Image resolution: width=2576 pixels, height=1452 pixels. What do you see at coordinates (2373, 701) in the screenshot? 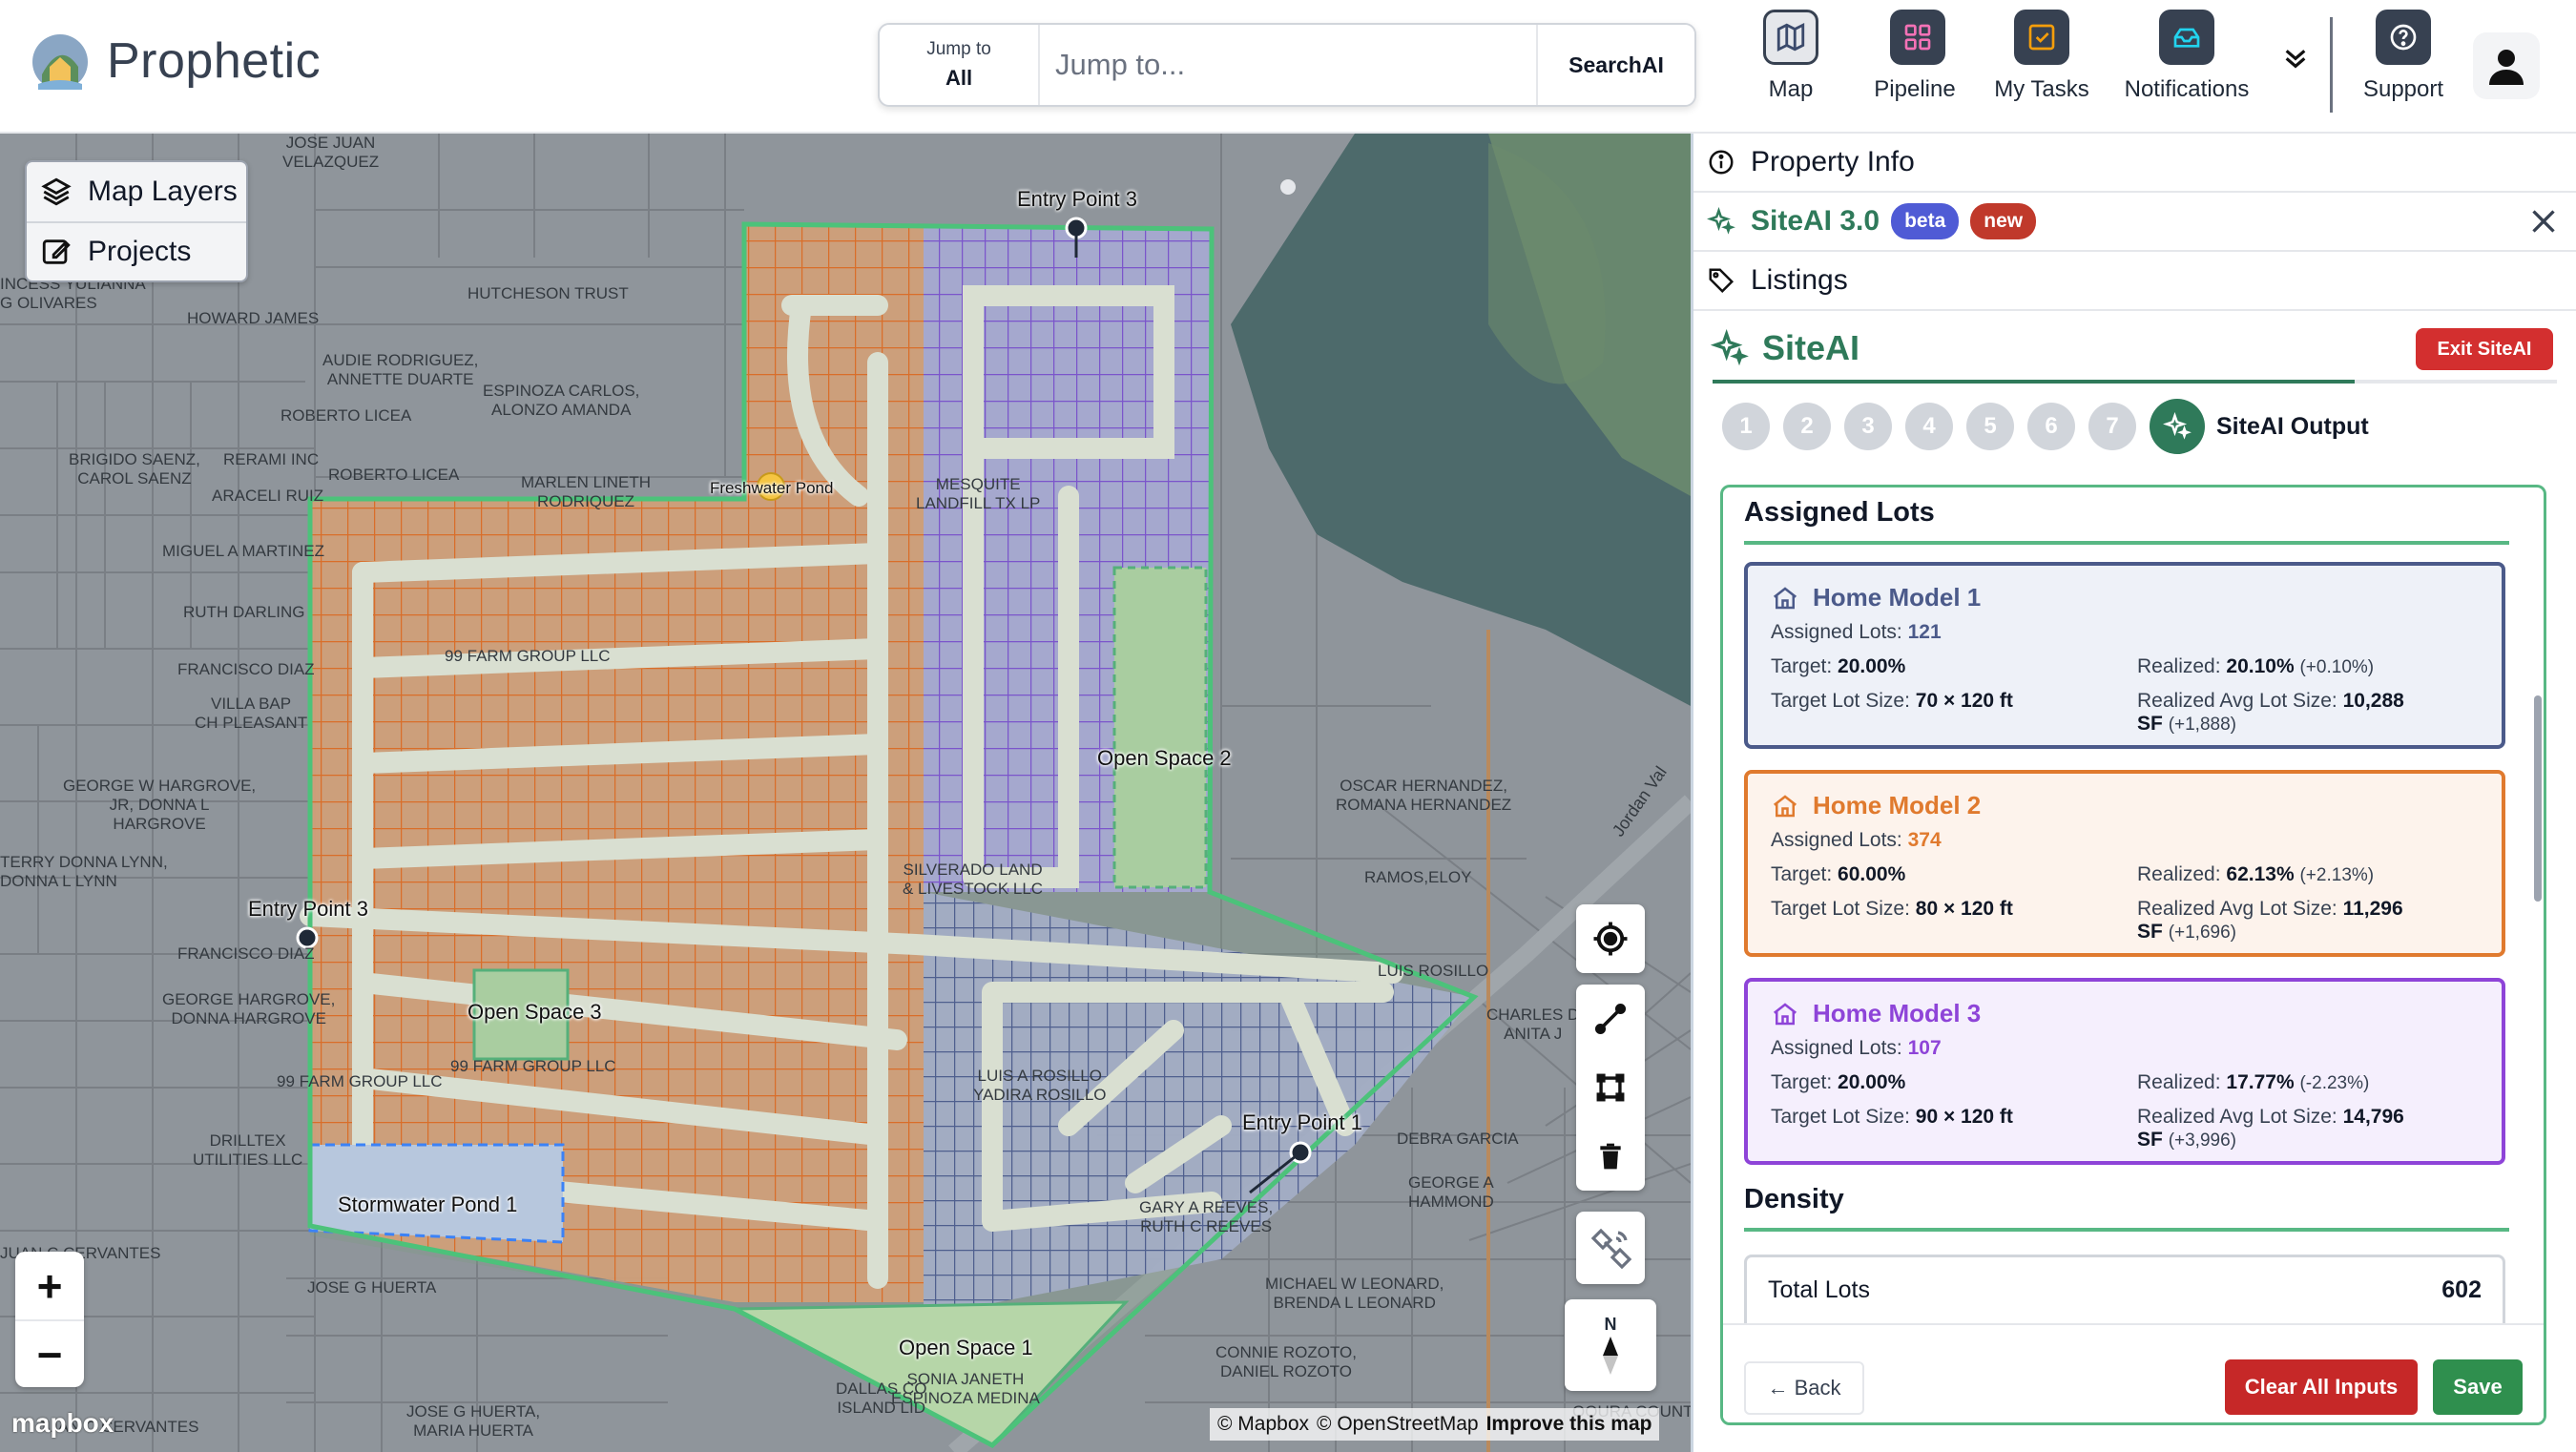
I see `realized-avg-value: 10,288` at bounding box center [2373, 701].